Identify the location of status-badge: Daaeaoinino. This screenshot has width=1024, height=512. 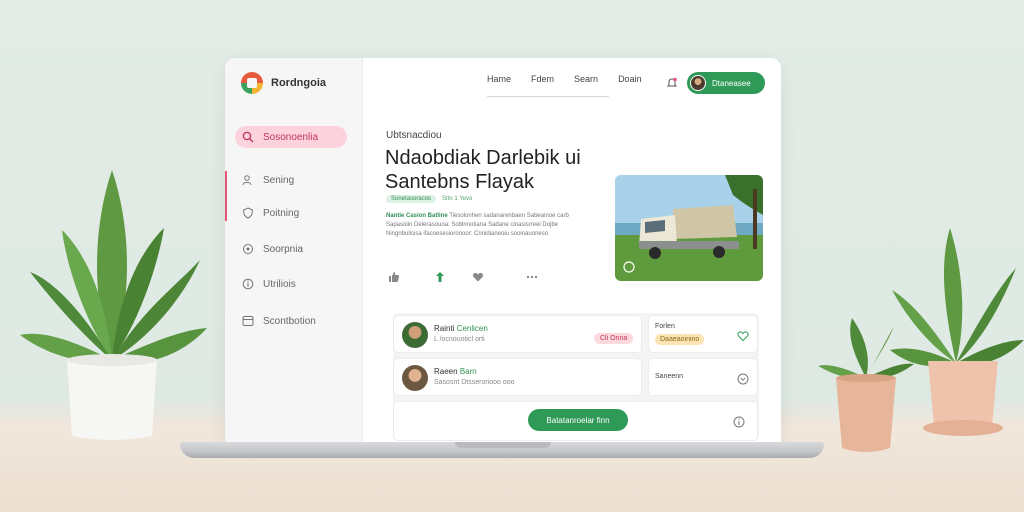
(680, 339).